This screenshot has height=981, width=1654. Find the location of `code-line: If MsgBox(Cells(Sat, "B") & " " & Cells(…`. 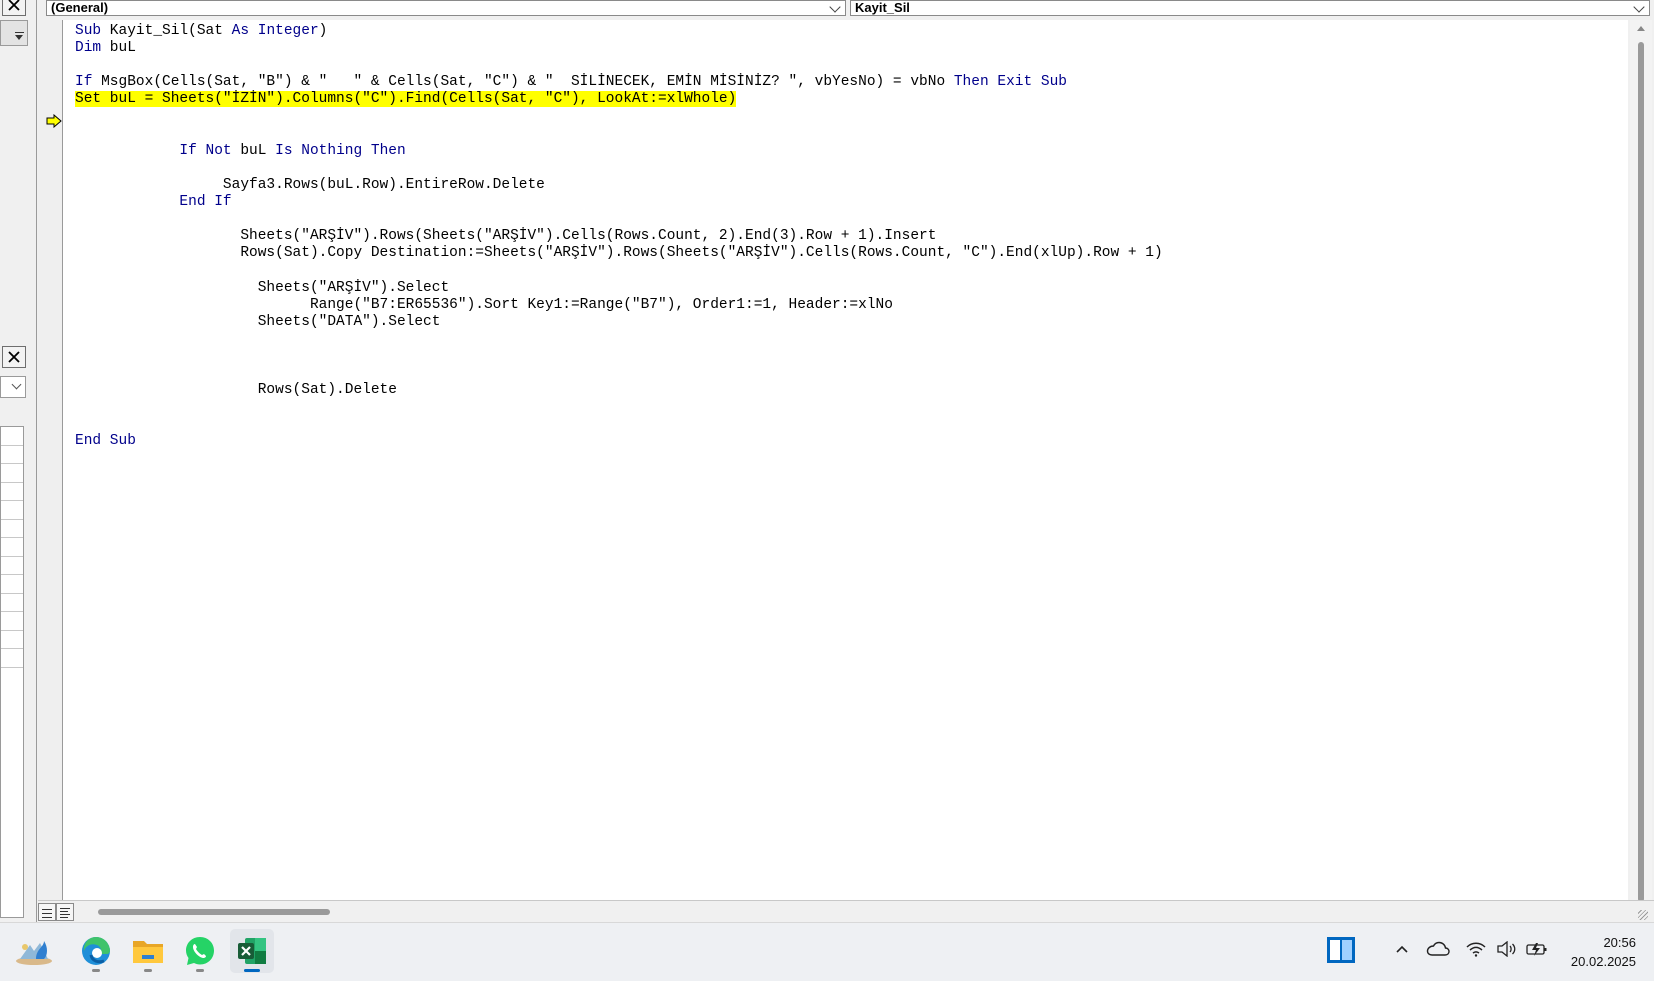

code-line: If MsgBox(Cells(Sat, "B") & " " & Cells(… is located at coordinates (571, 82).